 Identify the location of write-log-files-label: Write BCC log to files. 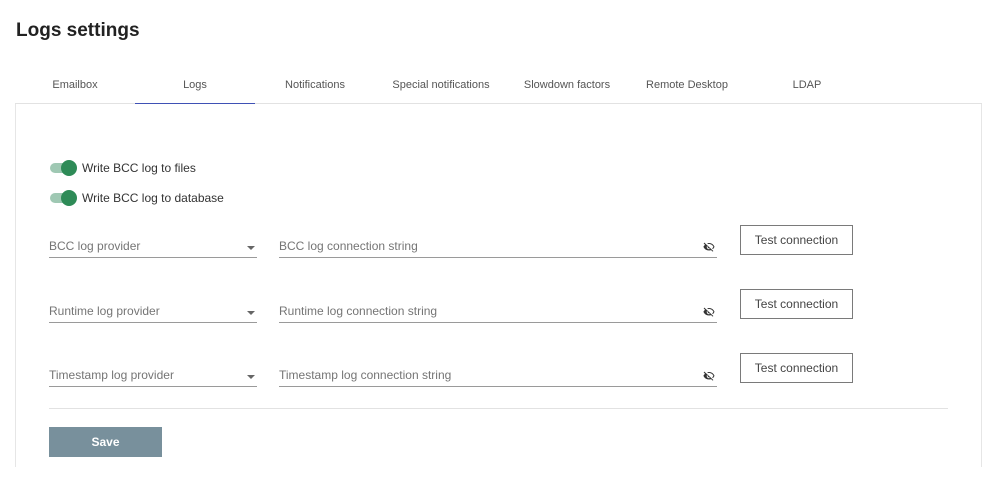
(139, 168).